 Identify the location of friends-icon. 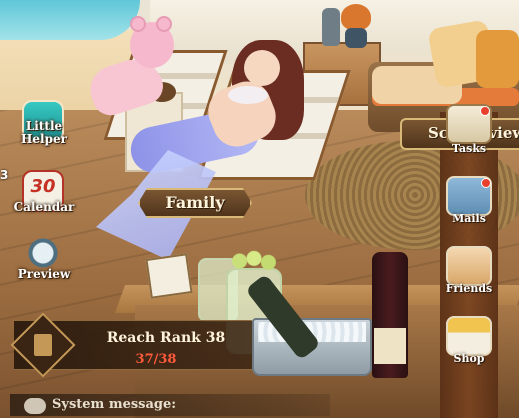
(469, 266).